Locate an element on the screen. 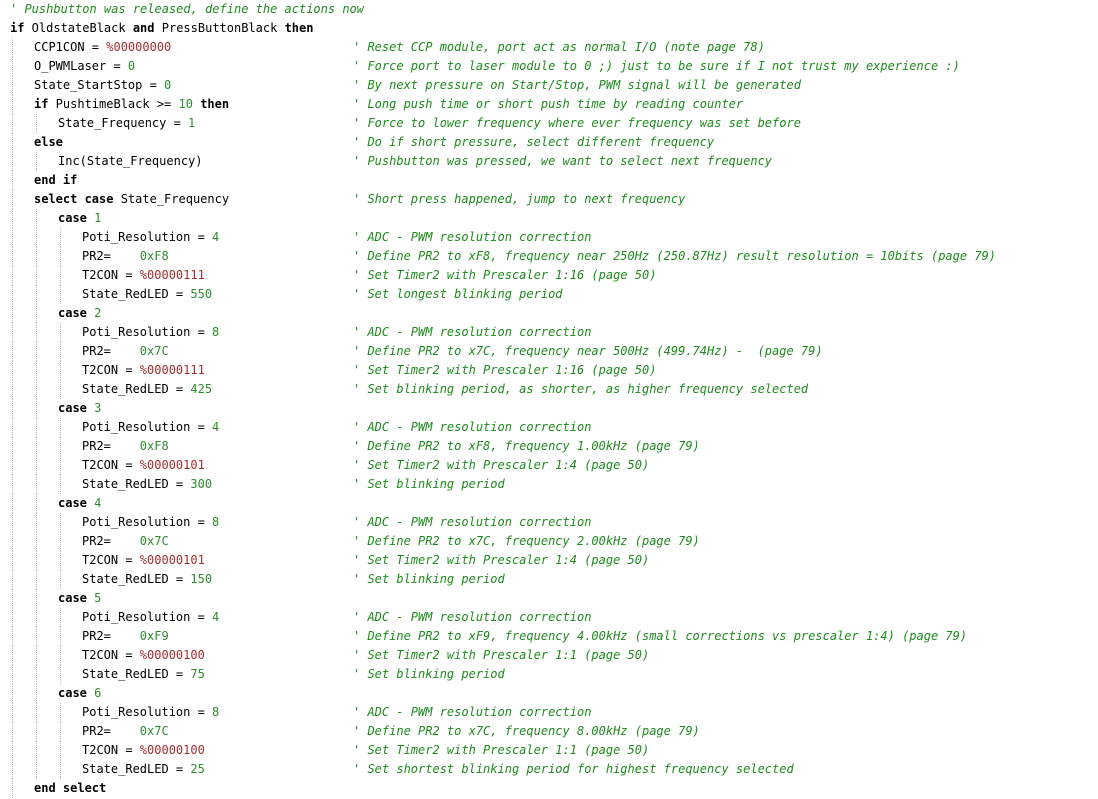  code-line: State_RedLED = 150 ' Set blinking period is located at coordinates (549, 579).